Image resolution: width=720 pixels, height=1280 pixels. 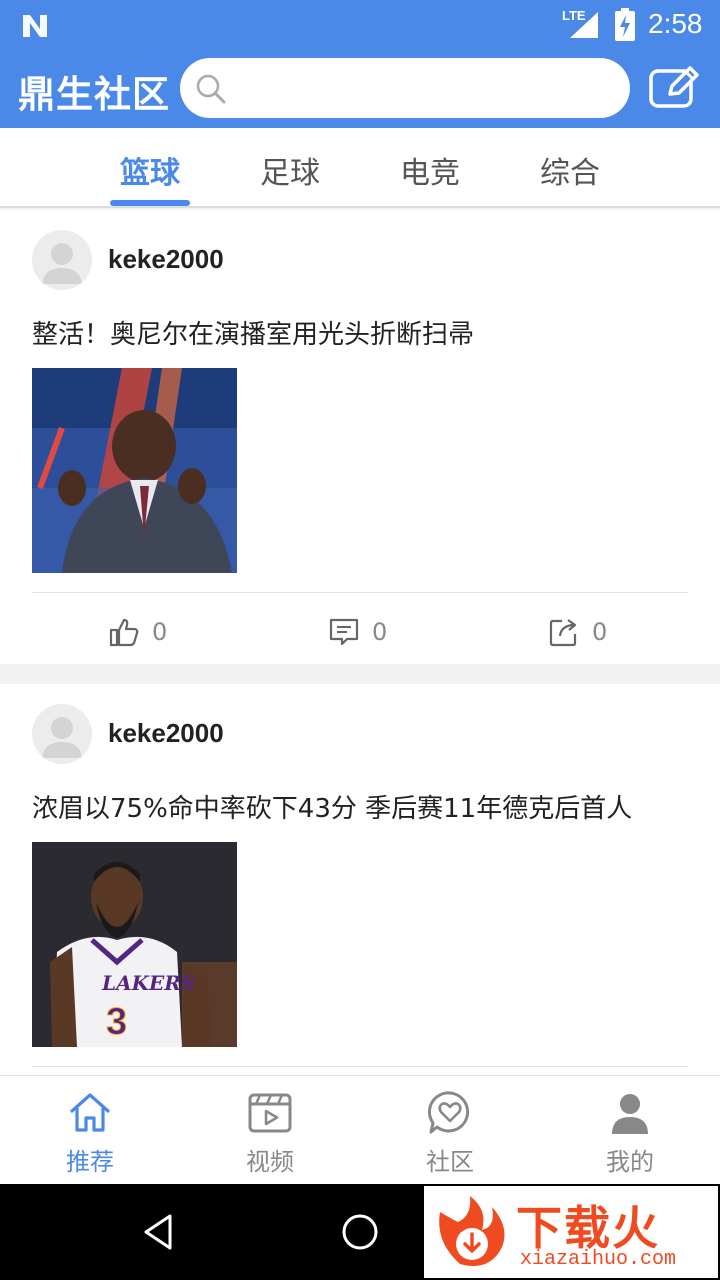 What do you see at coordinates (211, 89) in the screenshot?
I see `search-icon` at bounding box center [211, 89].